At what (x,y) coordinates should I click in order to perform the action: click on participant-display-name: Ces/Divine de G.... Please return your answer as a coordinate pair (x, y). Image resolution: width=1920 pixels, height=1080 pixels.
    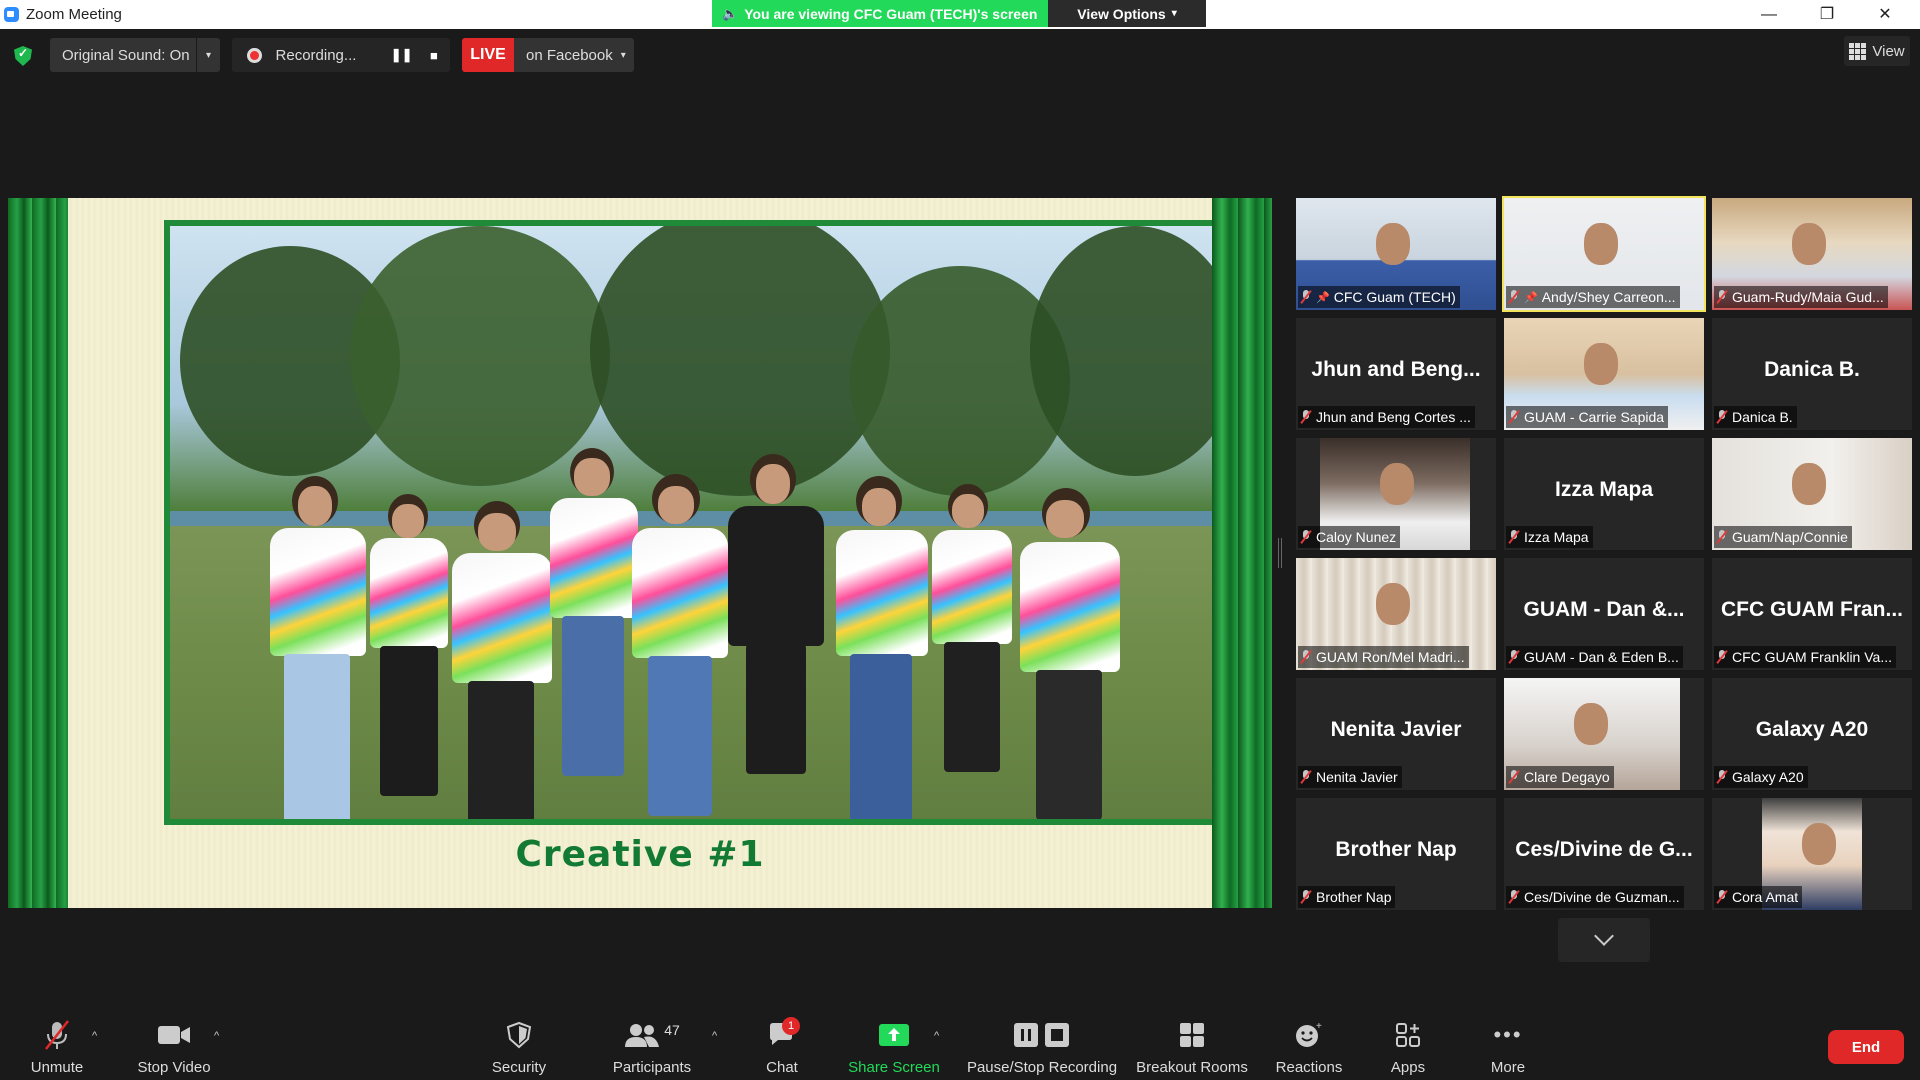
    Looking at the image, I should click on (1604, 849).